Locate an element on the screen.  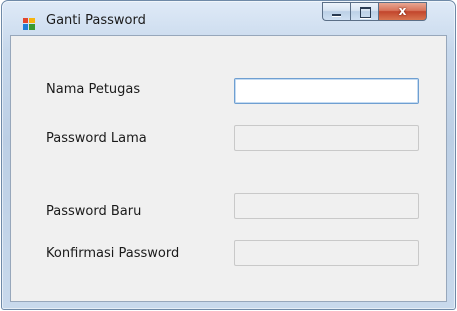
password-lama-input is located at coordinates (326, 138).